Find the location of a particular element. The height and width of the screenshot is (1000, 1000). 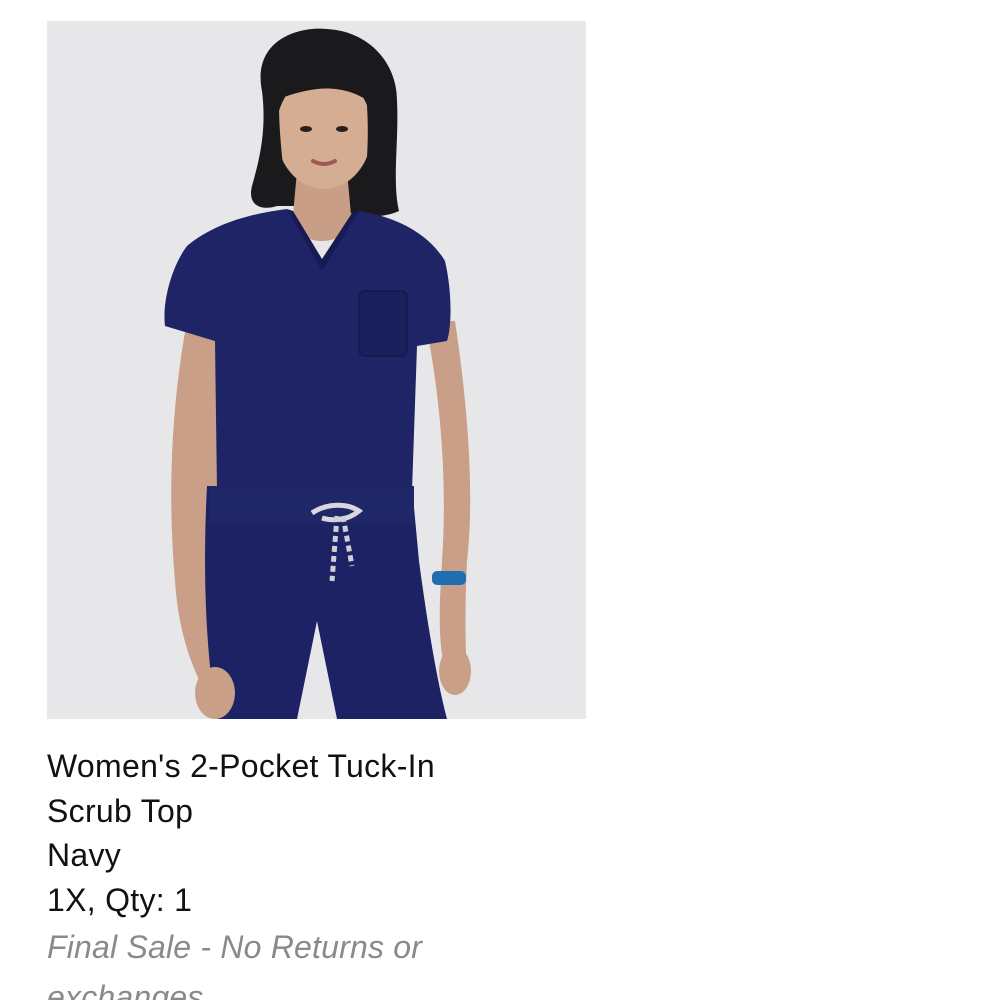

final-sale-notice: Final Sale - No Returns or exchanges is located at coordinates (235, 964).